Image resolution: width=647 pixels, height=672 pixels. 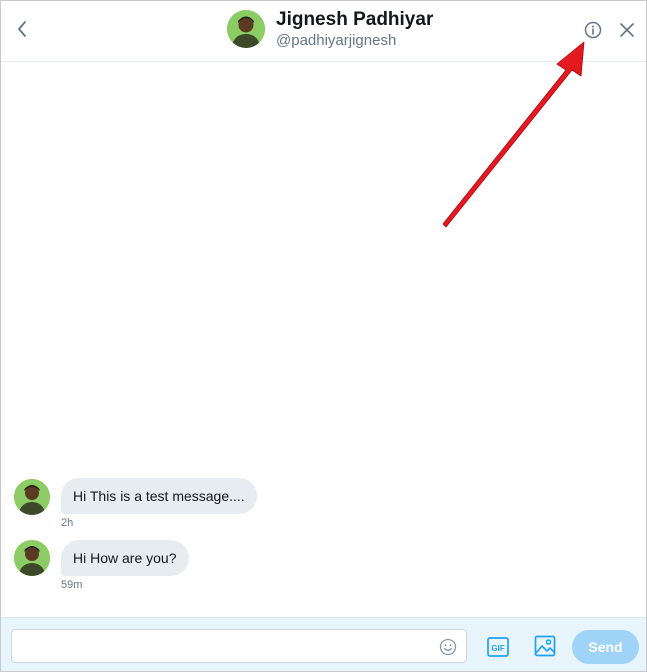 I want to click on smiley-icon, so click(x=448, y=647).